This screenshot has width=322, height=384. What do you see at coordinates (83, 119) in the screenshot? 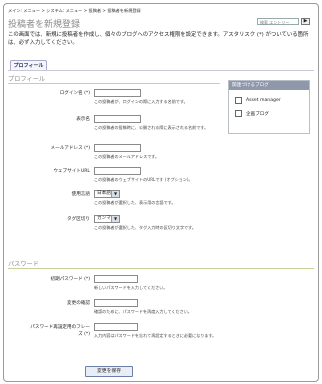
I see `display-name-label: 表示名` at bounding box center [83, 119].